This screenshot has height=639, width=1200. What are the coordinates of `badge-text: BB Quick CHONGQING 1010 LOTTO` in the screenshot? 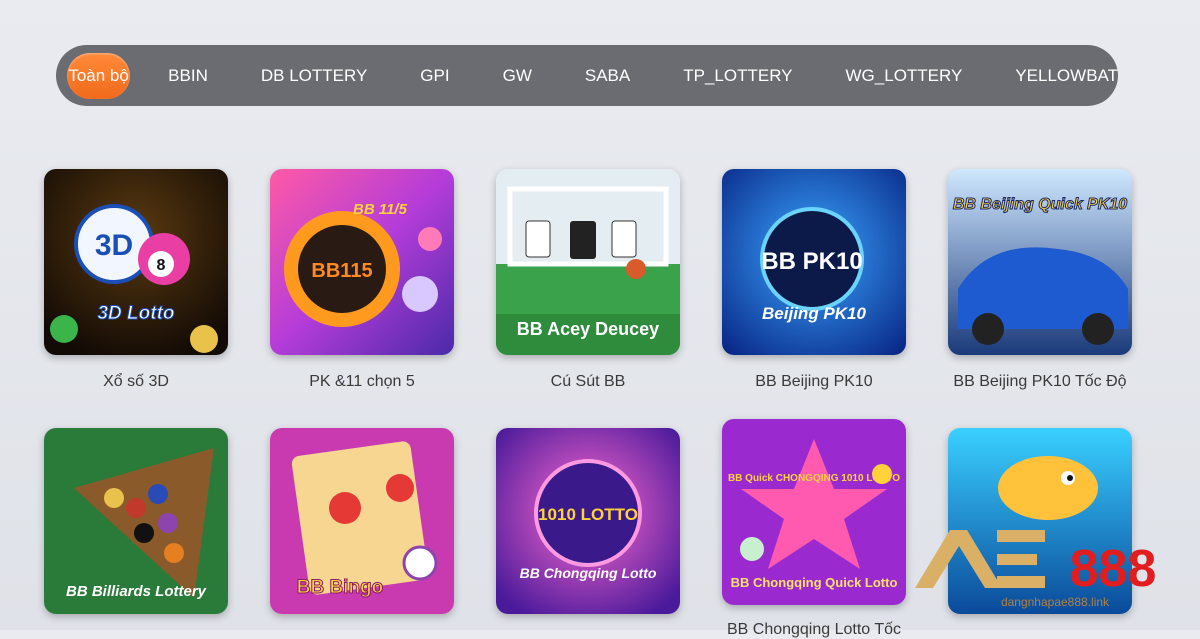 It's located at (814, 478).